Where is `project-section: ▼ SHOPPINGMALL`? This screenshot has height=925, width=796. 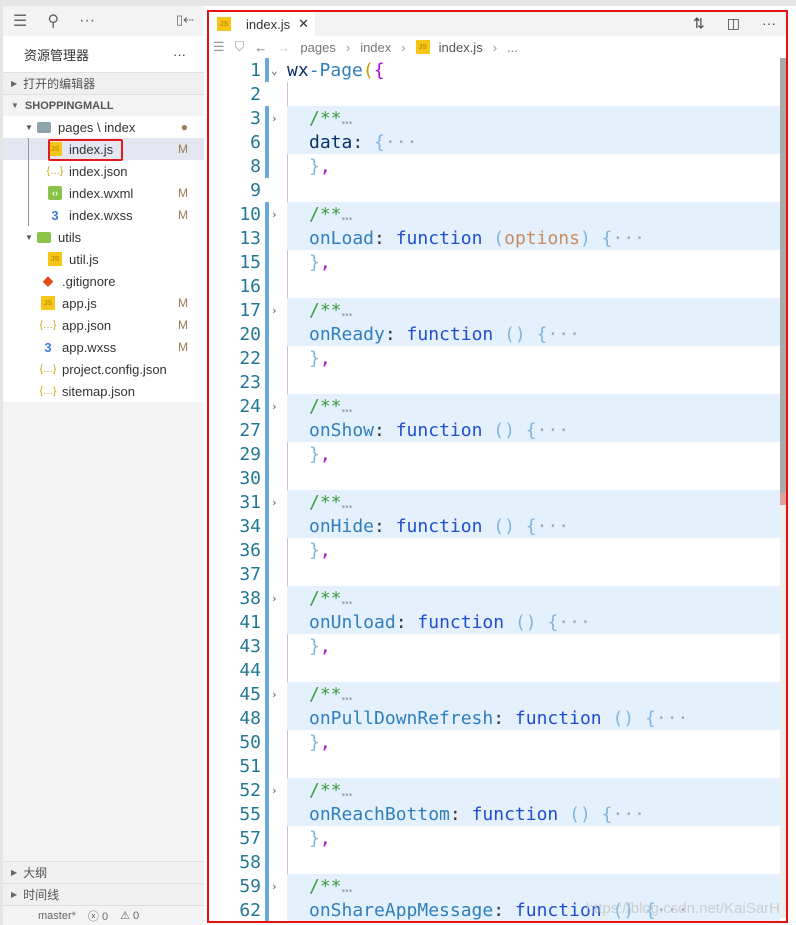
project-section: ▼ SHOPPINGMALL is located at coordinates (103, 105).